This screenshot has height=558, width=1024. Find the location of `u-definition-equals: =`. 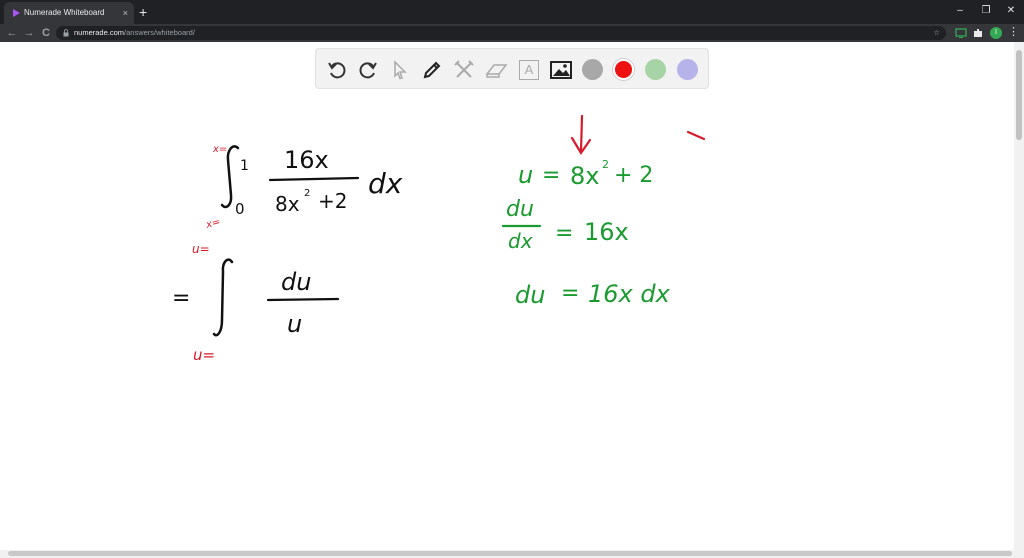

u-definition-equals: = is located at coordinates (551, 175).